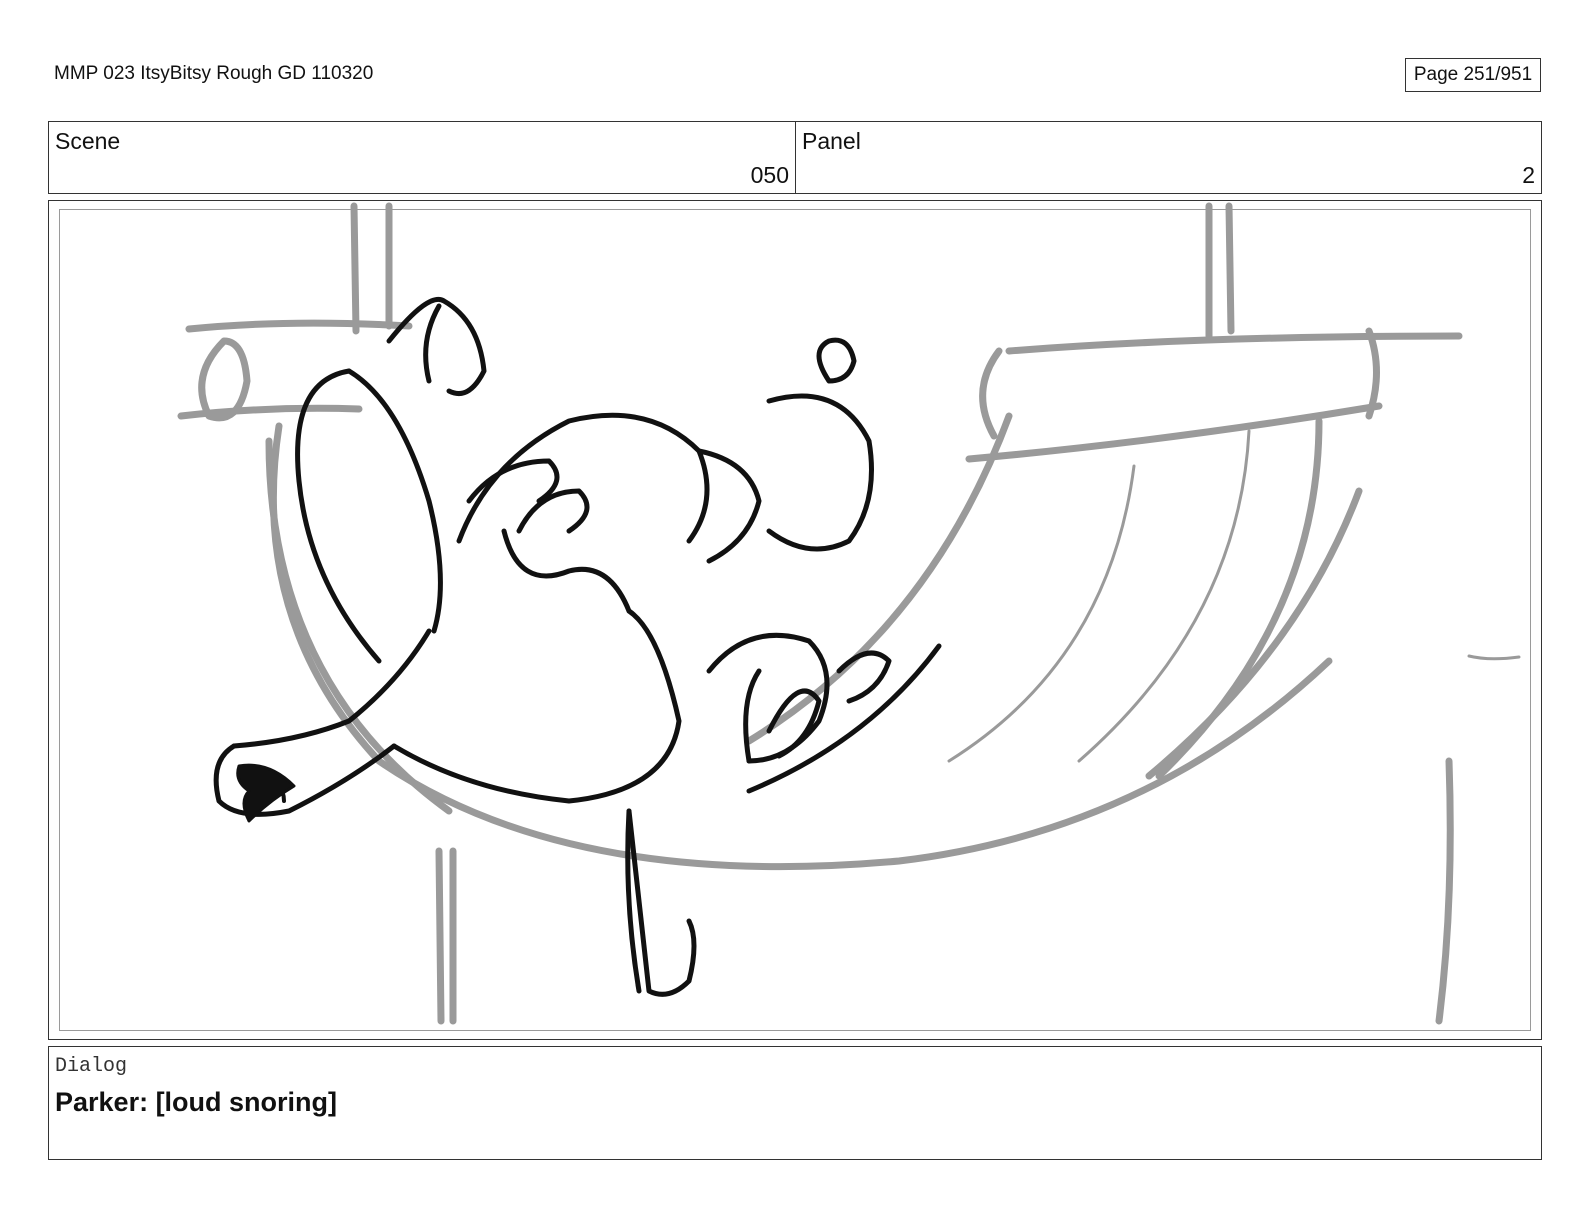  What do you see at coordinates (1168, 157) in the screenshot?
I see `panel-cell: Panel 2` at bounding box center [1168, 157].